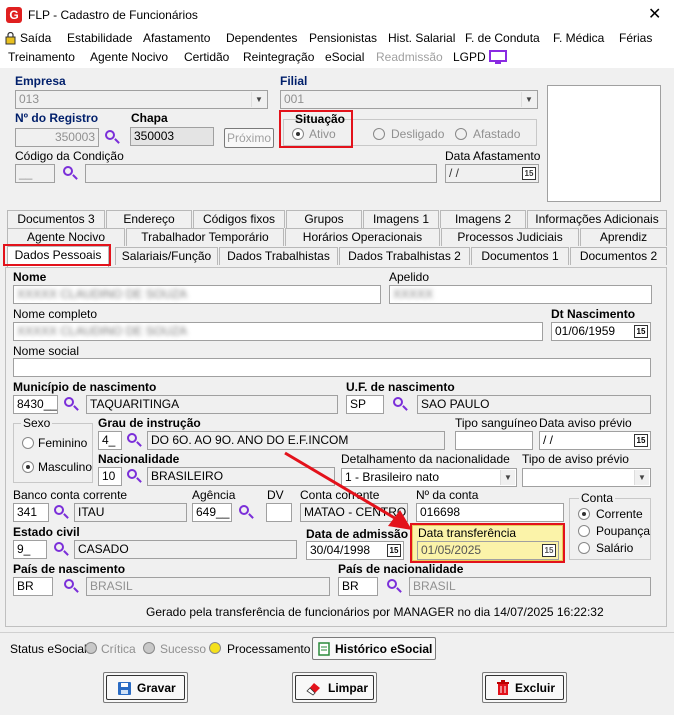 The height and width of the screenshot is (715, 674). I want to click on nome-completo-input: XXXXX CLAUDINO DE SOUZA, so click(278, 331).